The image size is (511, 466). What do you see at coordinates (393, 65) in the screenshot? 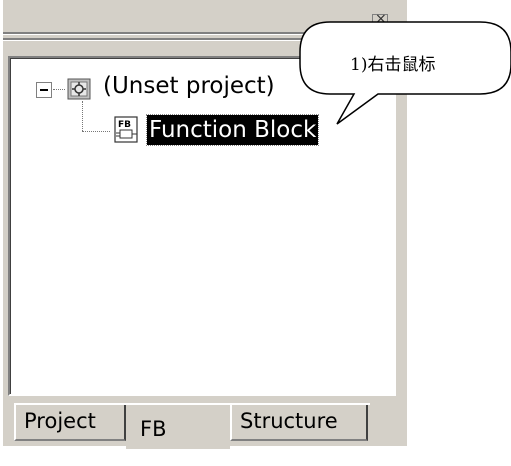
I see `callout-text: 1)右击鼠标` at bounding box center [393, 65].